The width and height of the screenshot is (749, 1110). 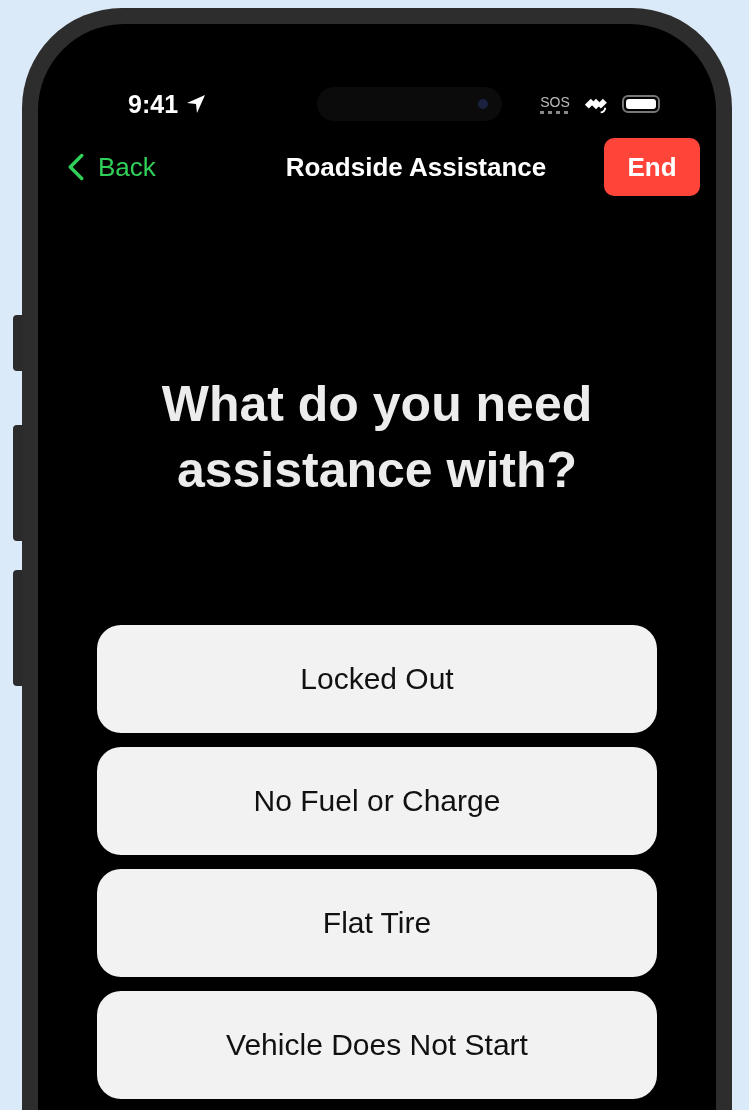 What do you see at coordinates (641, 104) in the screenshot?
I see `battery-icon` at bounding box center [641, 104].